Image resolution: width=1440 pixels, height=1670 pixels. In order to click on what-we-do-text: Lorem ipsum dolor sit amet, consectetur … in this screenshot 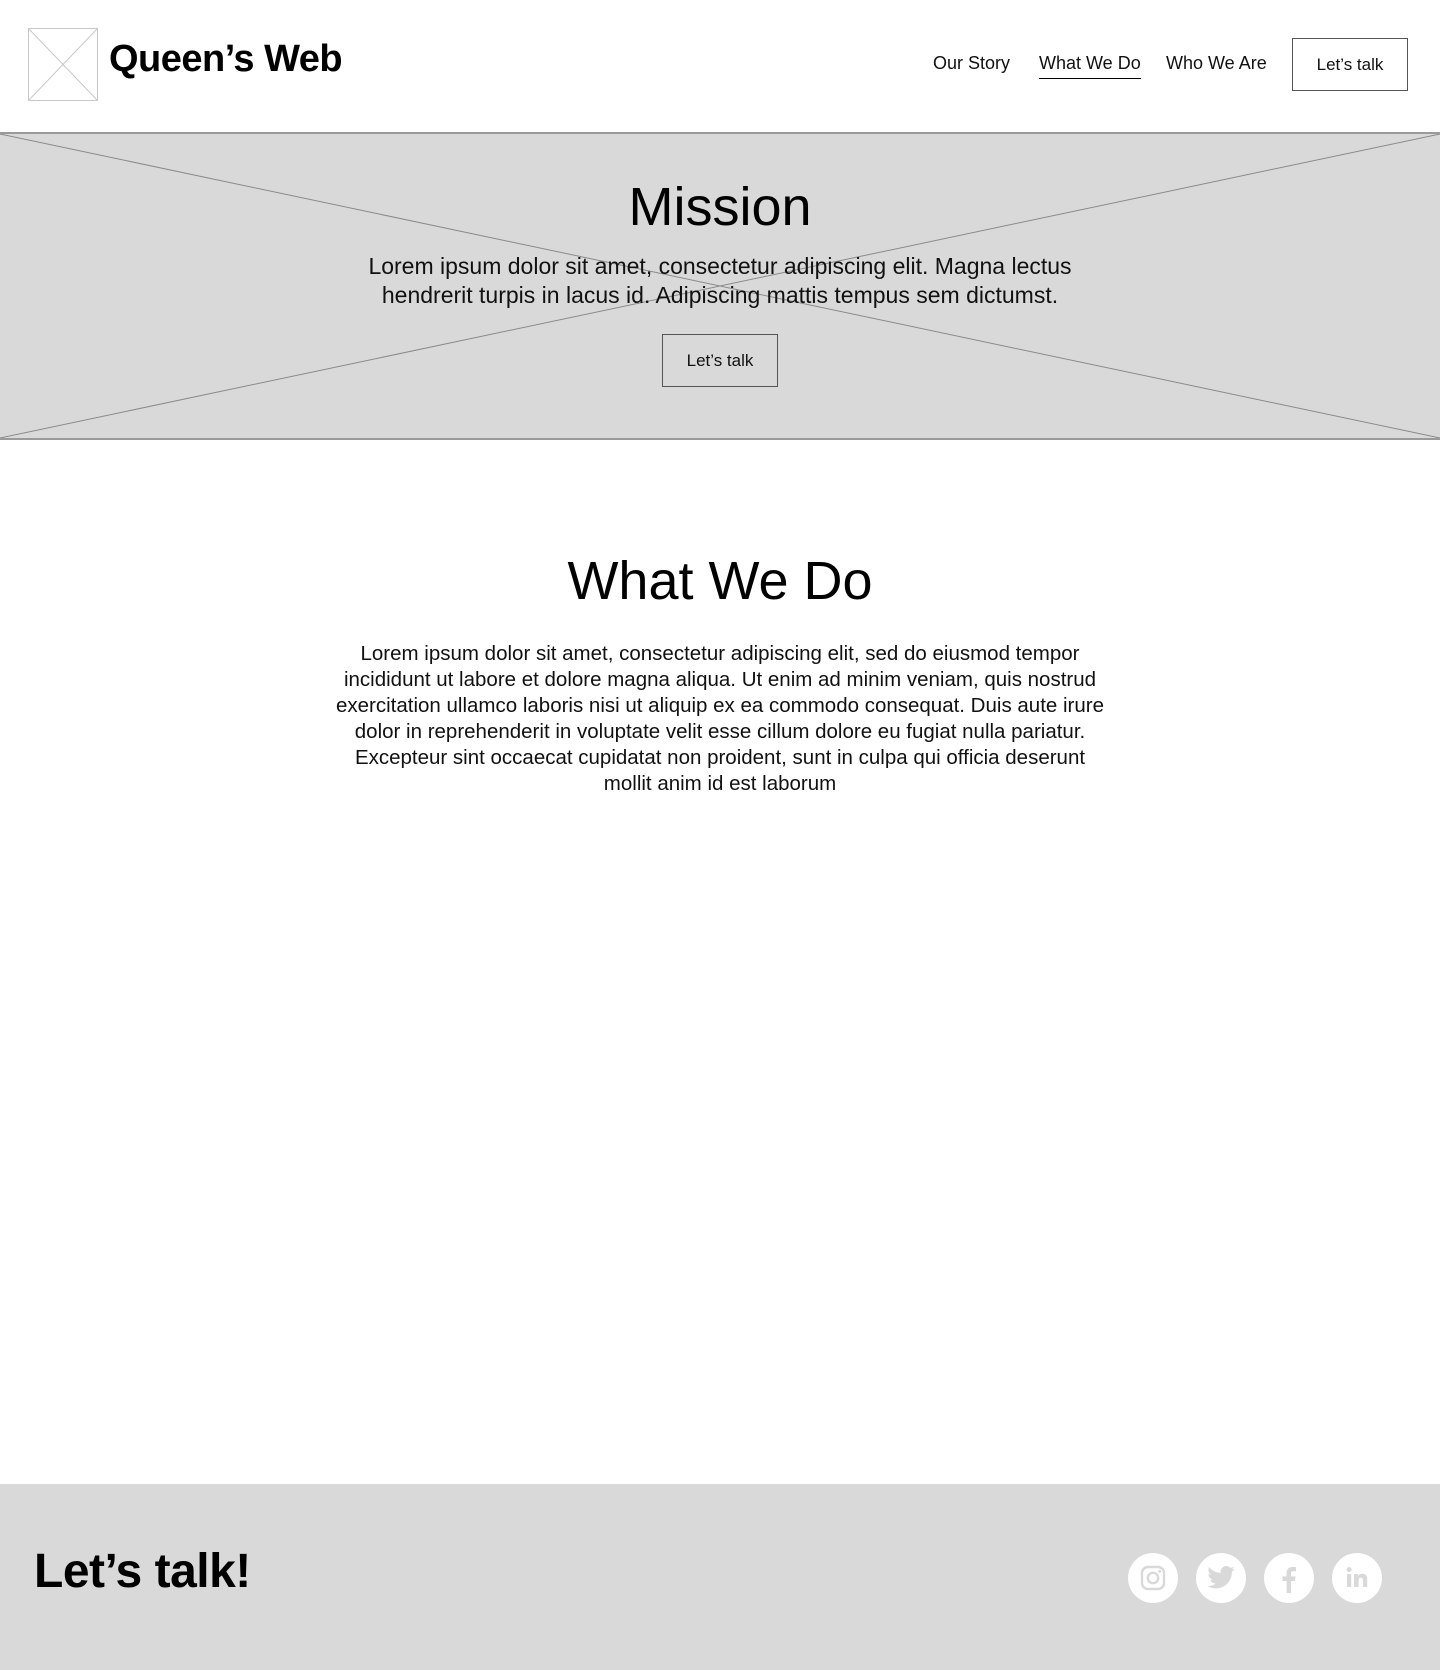, I will do `click(719, 718)`.